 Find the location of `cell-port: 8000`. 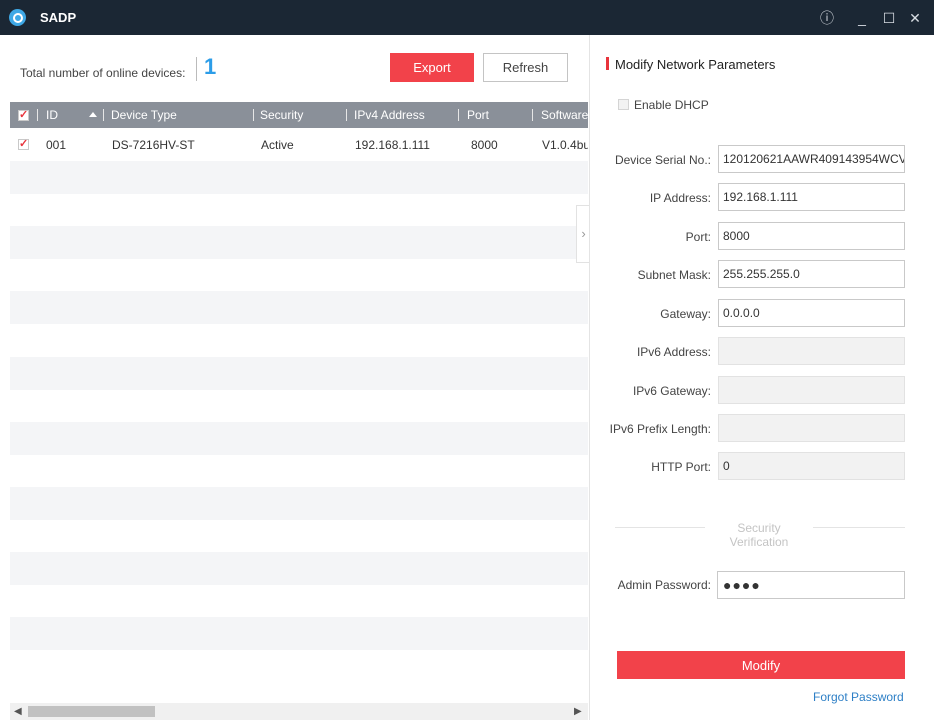

cell-port: 8000 is located at coordinates (484, 145).